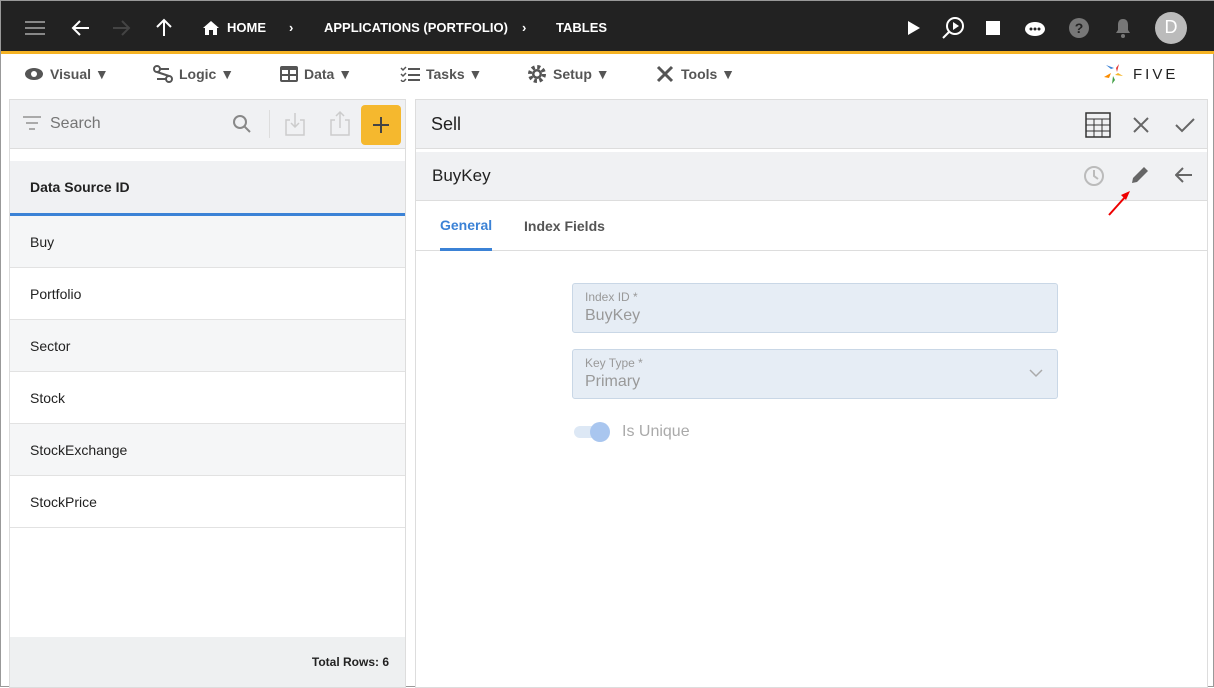  I want to click on import-icon, so click(295, 124).